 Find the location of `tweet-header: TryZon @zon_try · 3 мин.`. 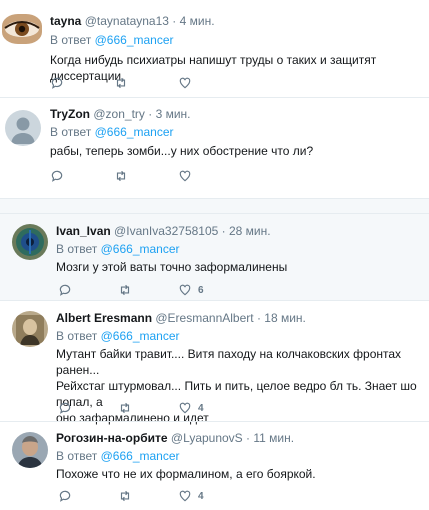

tweet-header: TryZon @zon_try · 3 мин. is located at coordinates (120, 114).